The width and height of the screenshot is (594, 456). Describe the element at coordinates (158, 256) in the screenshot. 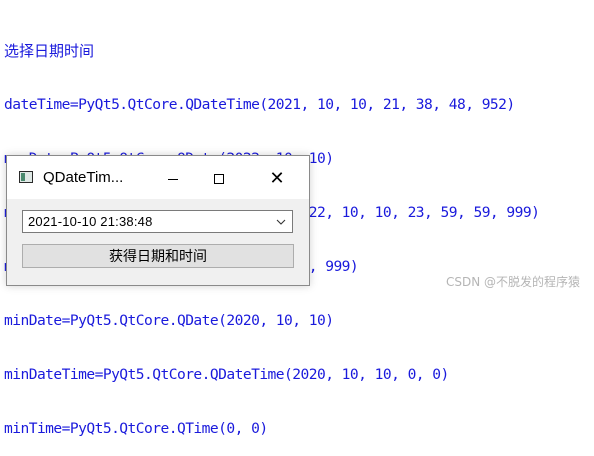

I see `get-datetime-button: 获得日期和时间` at that location.